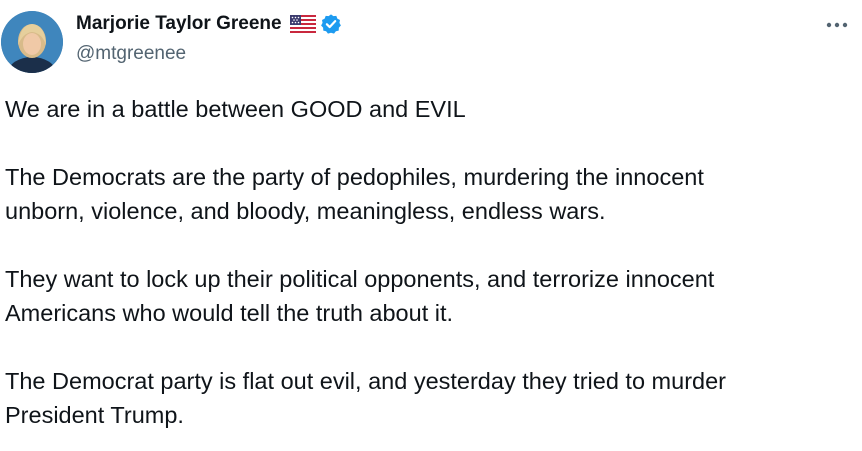 The width and height of the screenshot is (862, 451). What do you see at coordinates (179, 24) in the screenshot?
I see `display-name: Marjorie Taylor Greene` at bounding box center [179, 24].